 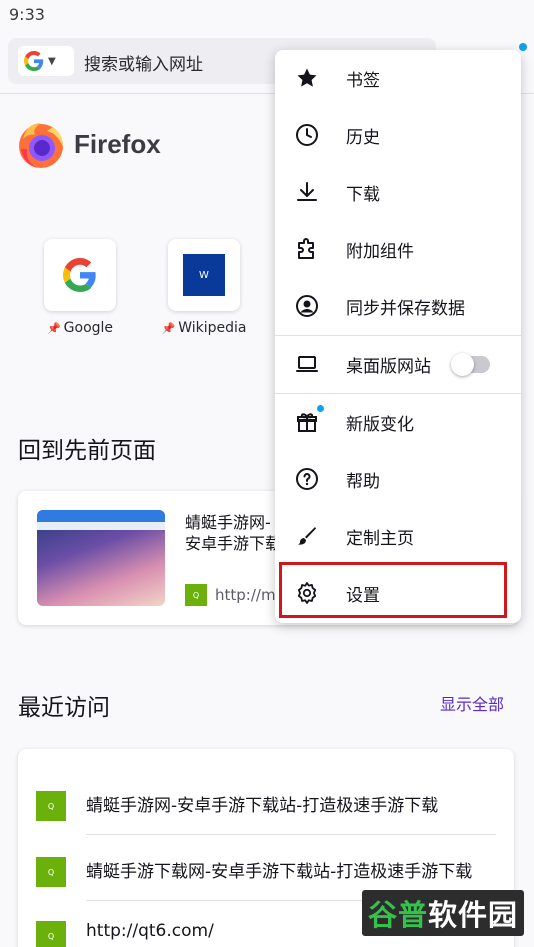 I want to click on menu-item-label: 下载, so click(x=363, y=195).